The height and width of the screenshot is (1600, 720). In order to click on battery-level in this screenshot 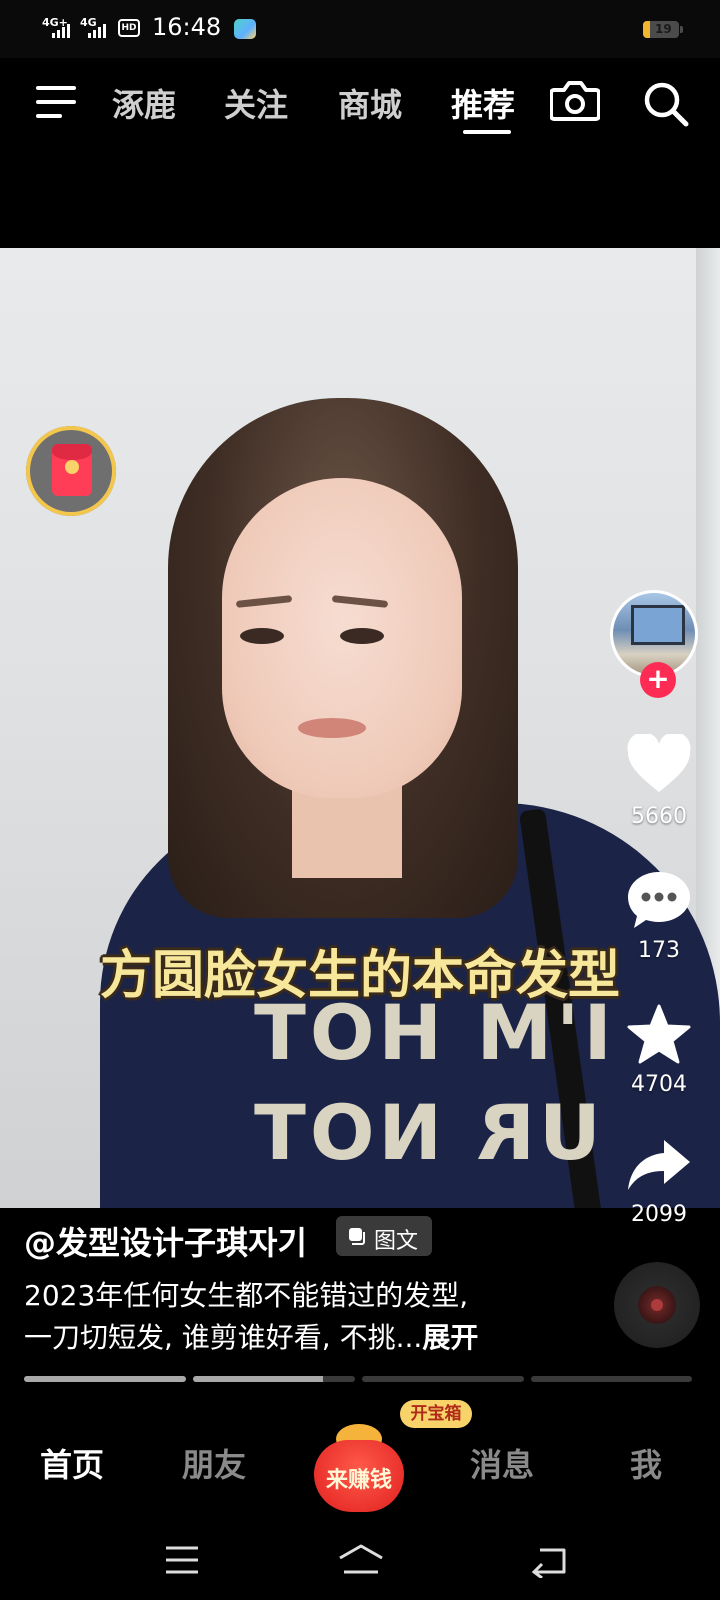, I will do `click(646, 29)`.